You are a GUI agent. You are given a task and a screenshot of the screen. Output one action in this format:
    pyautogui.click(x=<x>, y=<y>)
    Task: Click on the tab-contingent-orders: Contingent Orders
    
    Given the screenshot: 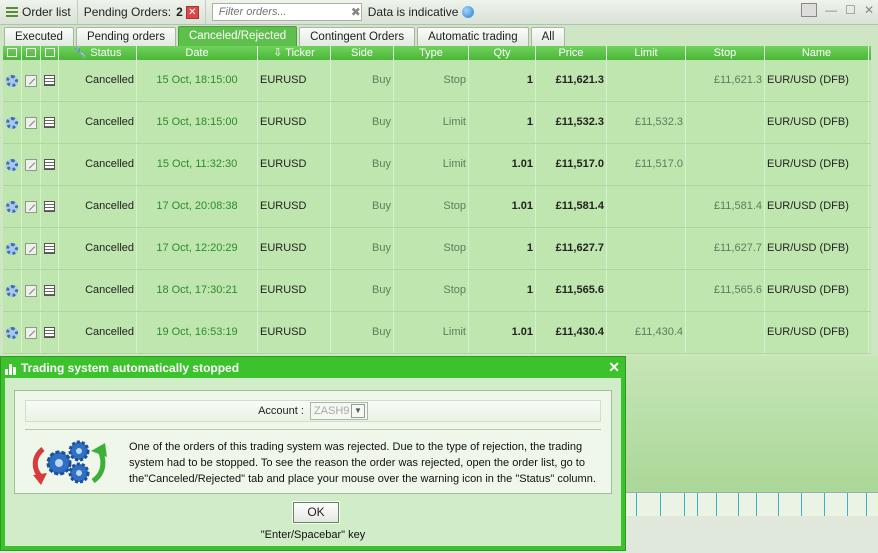 What is the action you would take?
    pyautogui.click(x=357, y=36)
    